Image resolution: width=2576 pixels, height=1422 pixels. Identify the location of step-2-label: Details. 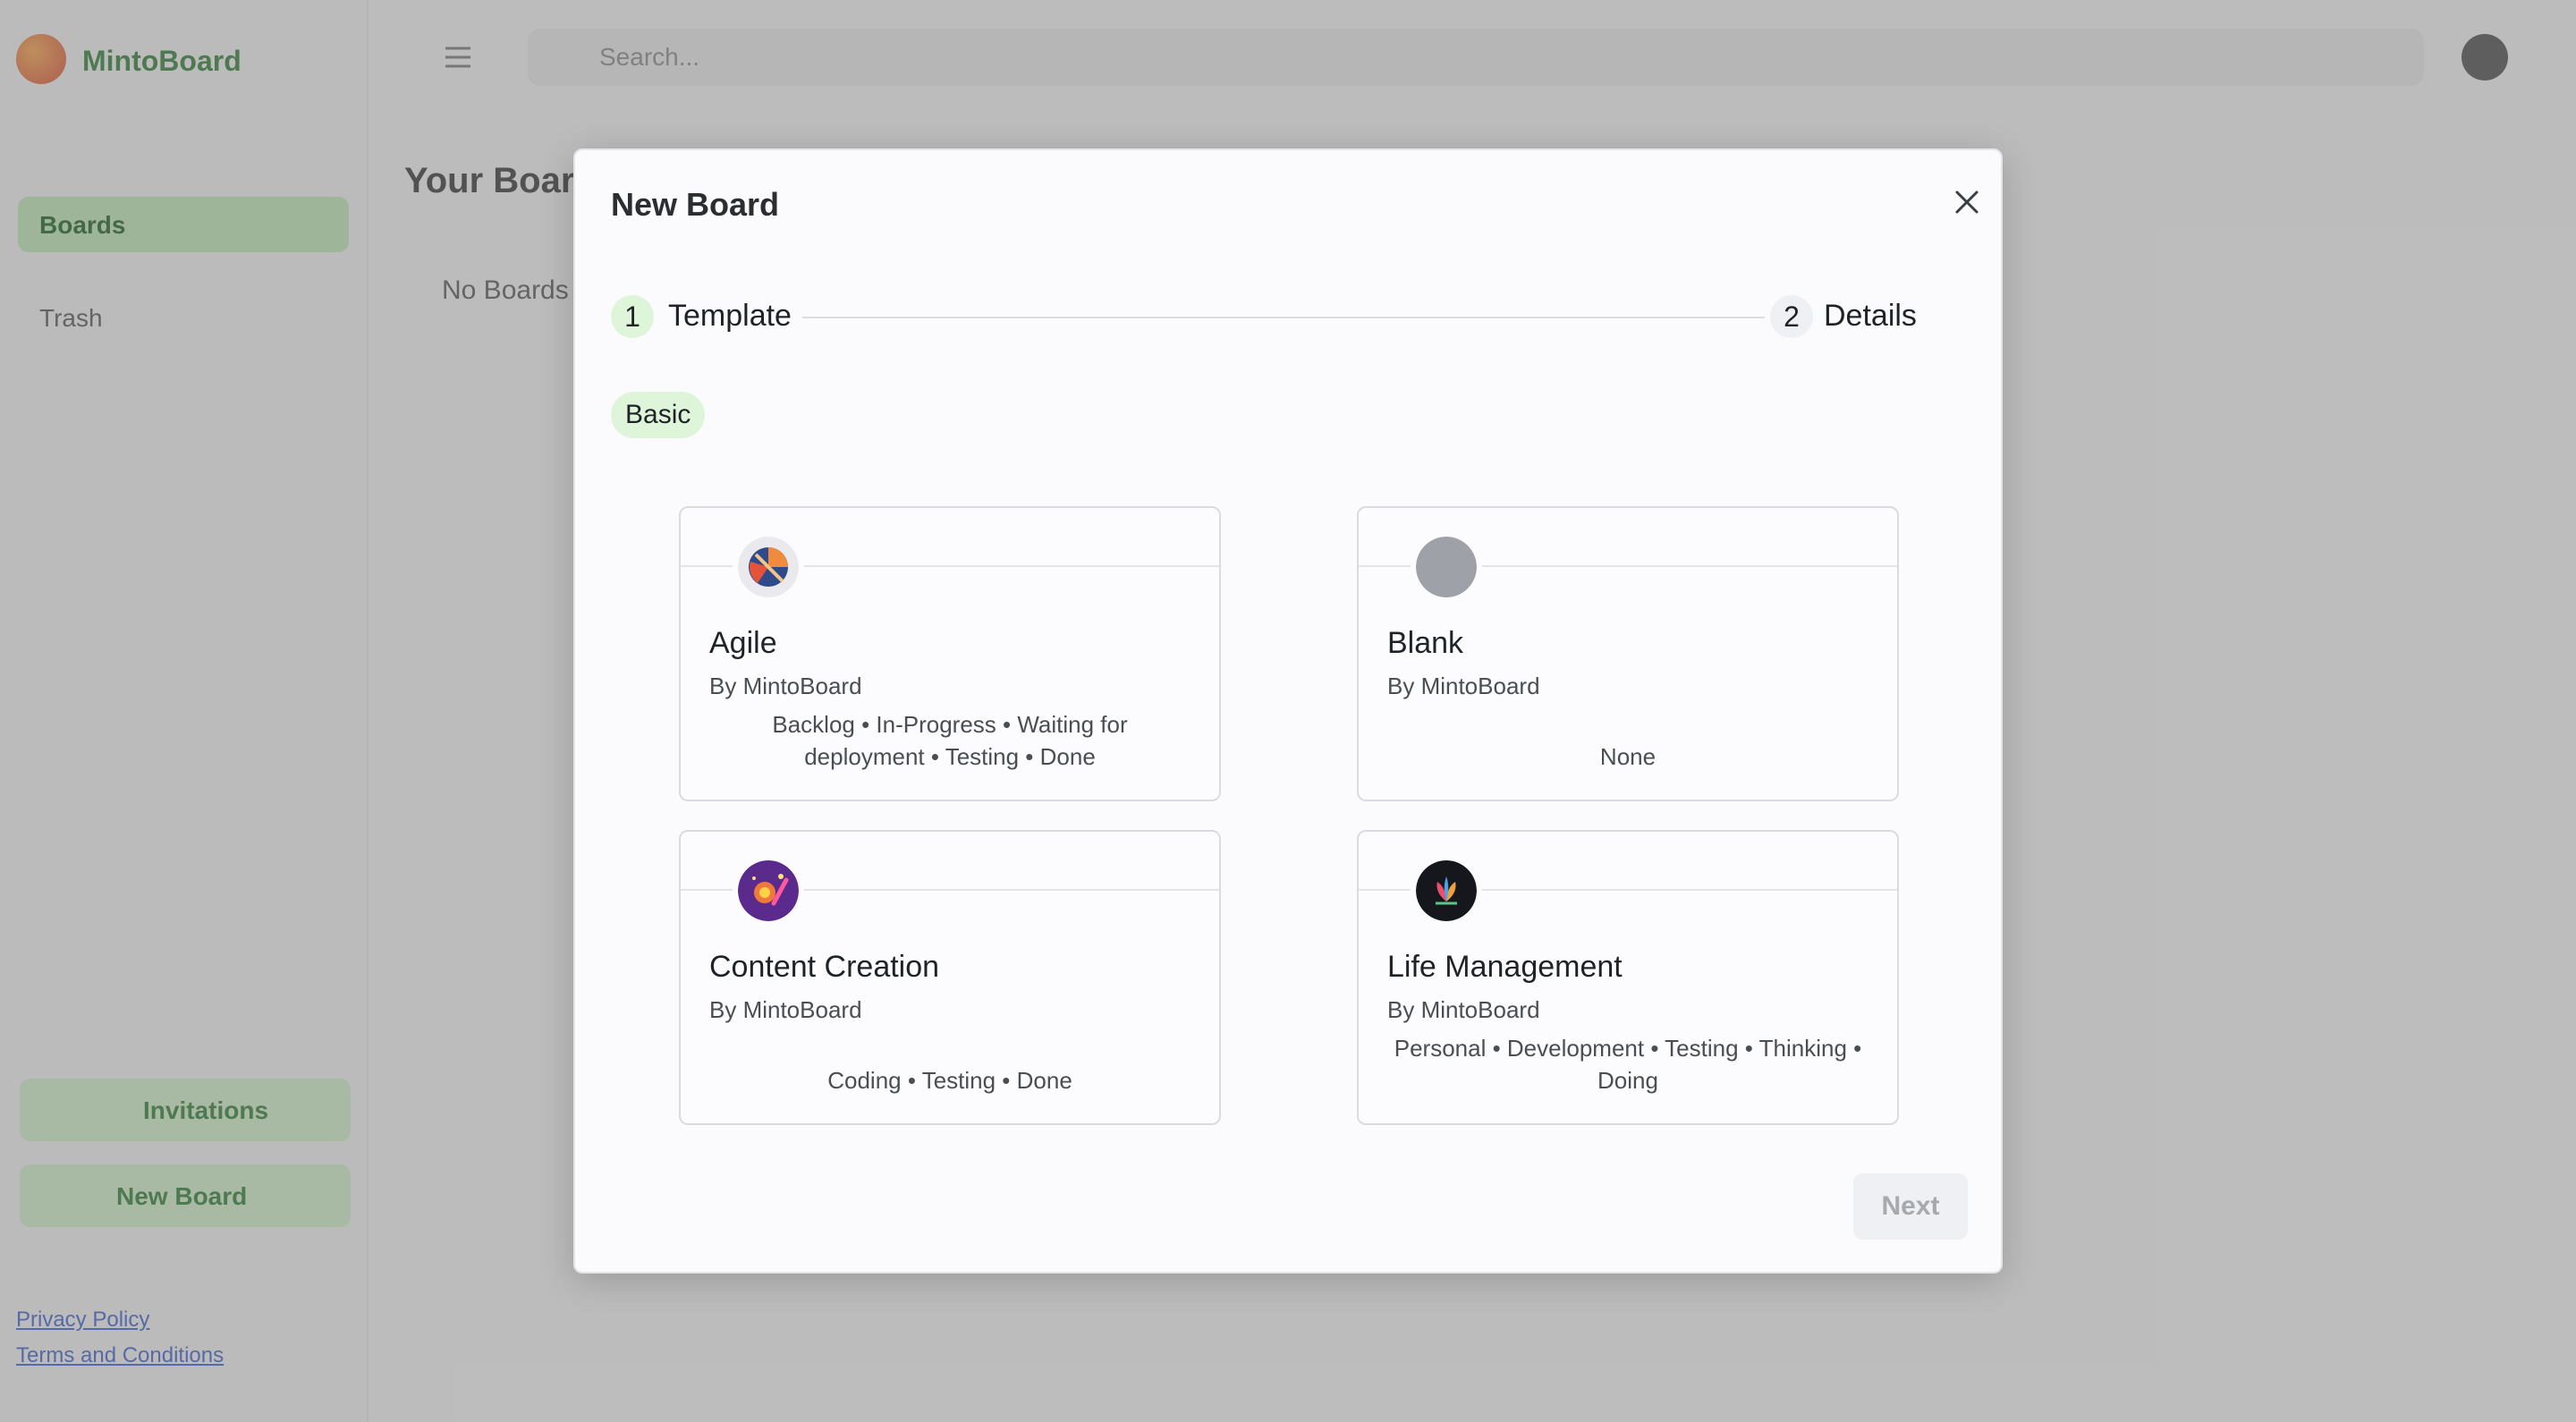
(1870, 316).